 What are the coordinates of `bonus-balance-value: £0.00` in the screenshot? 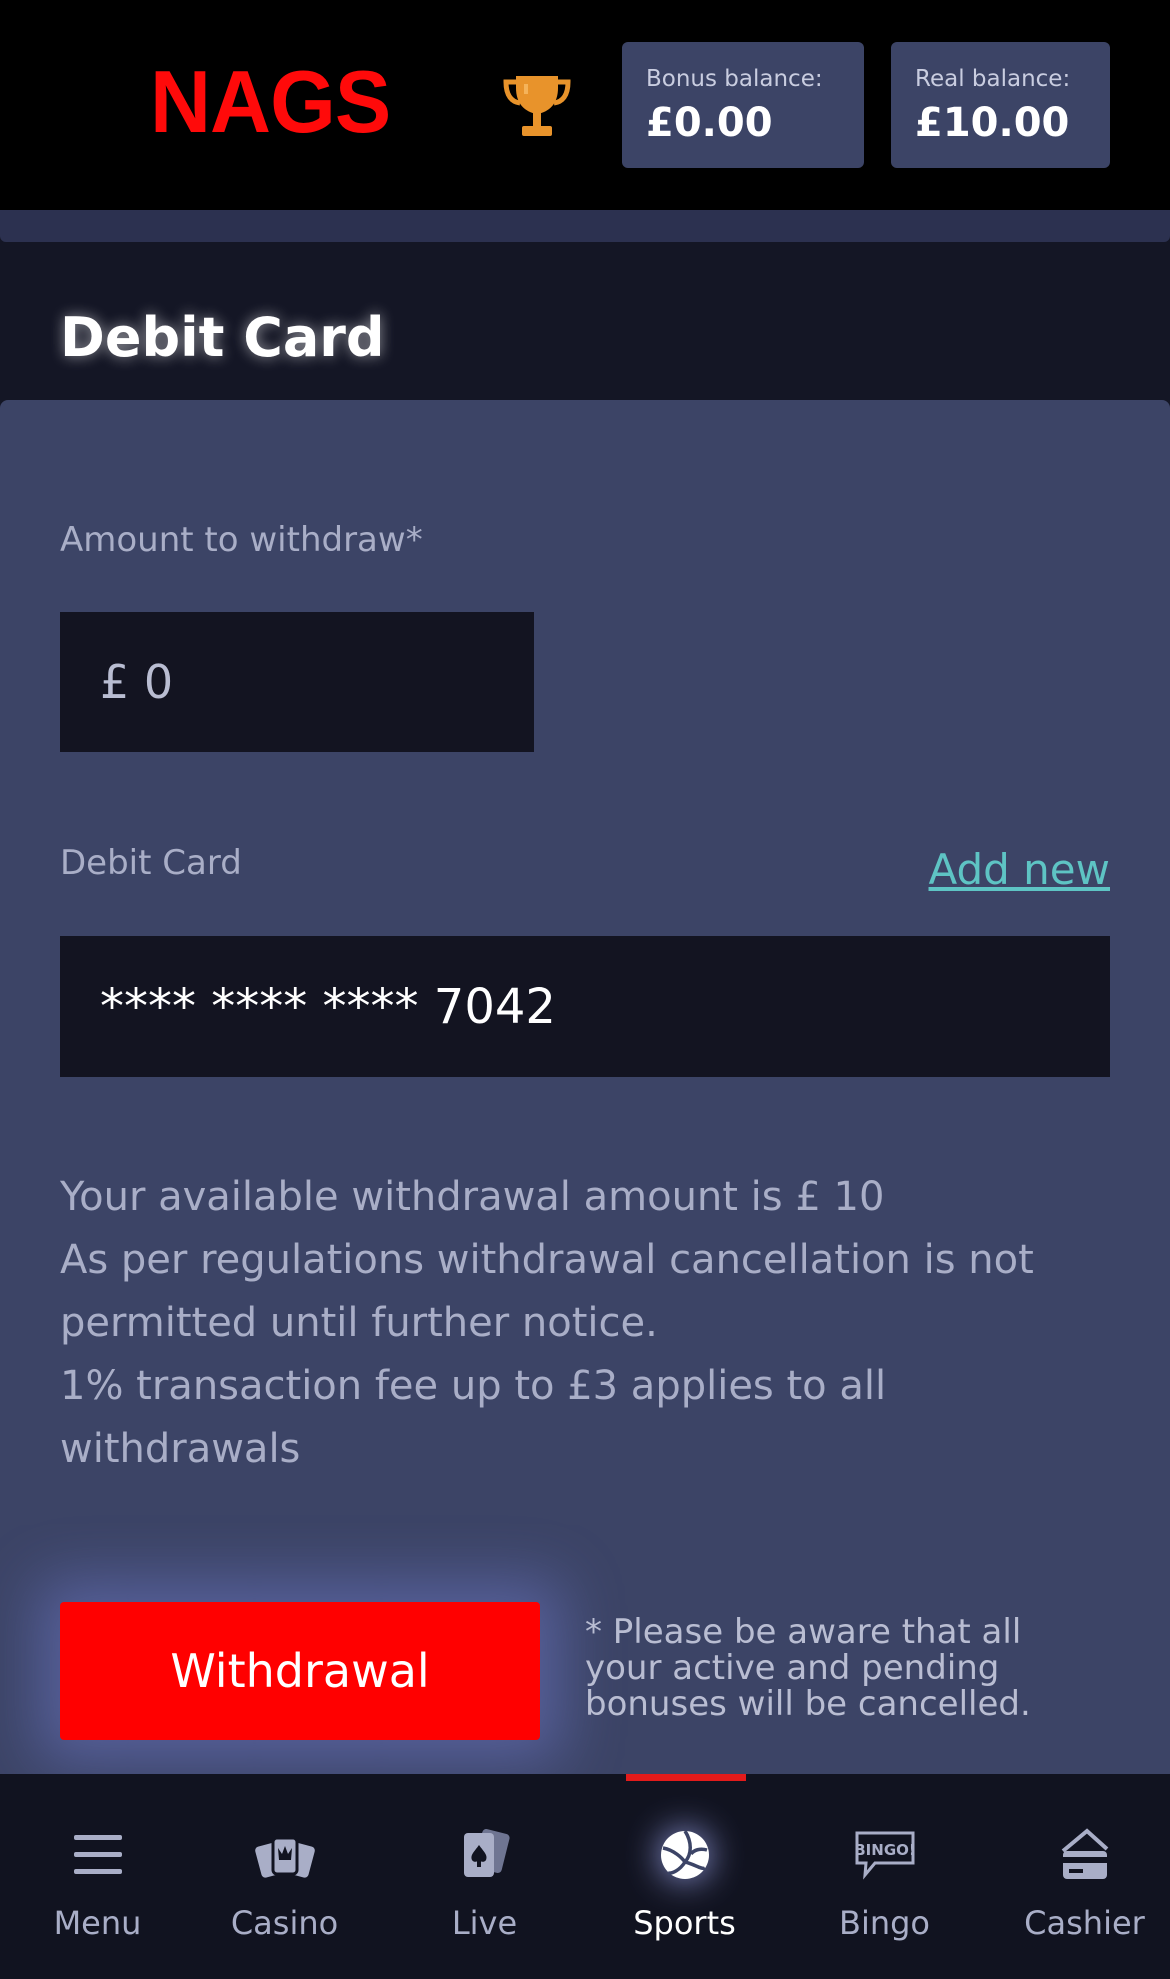 It's located at (709, 123).